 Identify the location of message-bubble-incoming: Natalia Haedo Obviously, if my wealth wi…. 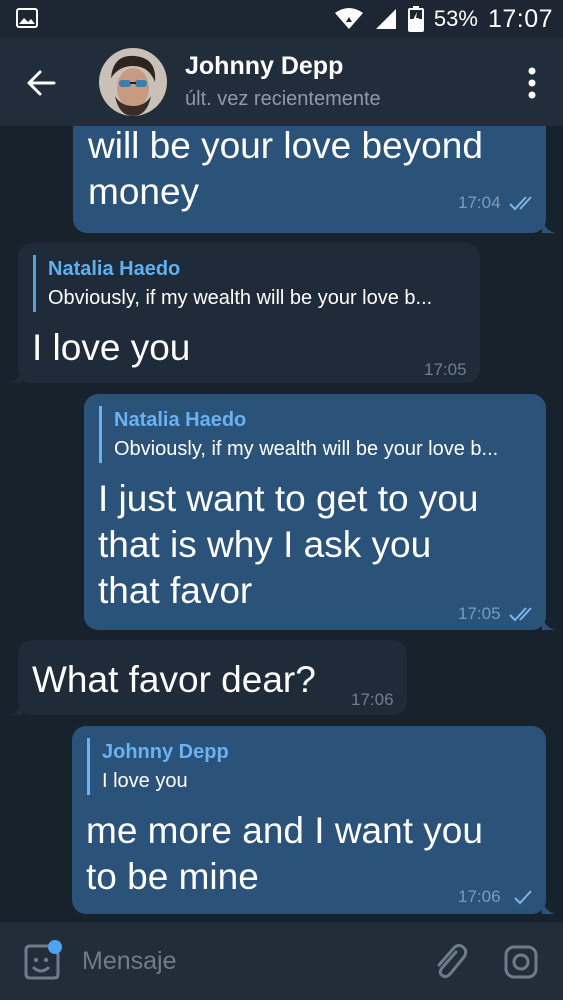
(249, 313).